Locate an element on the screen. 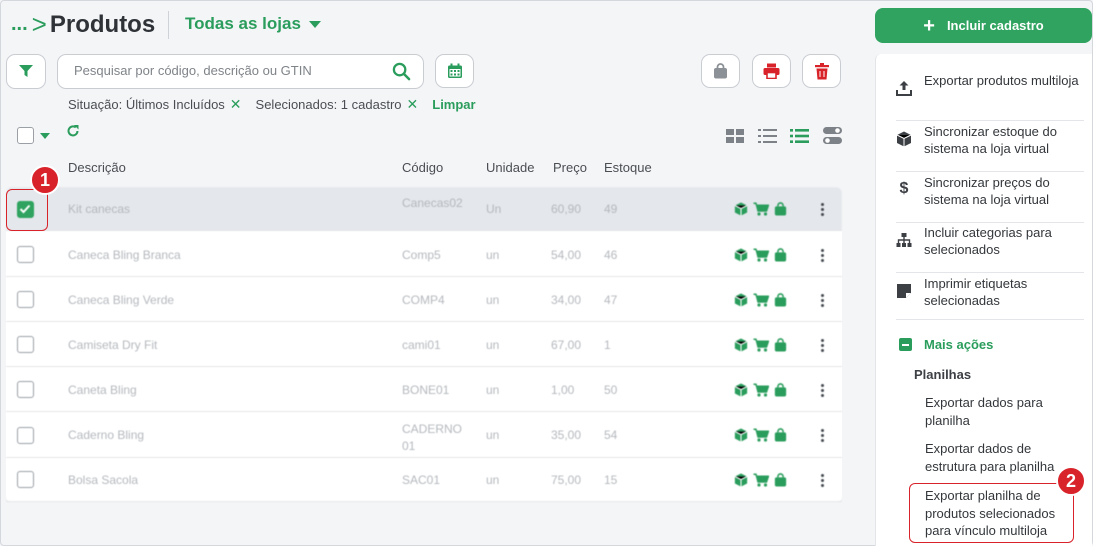 Image resolution: width=1093 pixels, height=546 pixels. select-all-checkbox is located at coordinates (25, 135).